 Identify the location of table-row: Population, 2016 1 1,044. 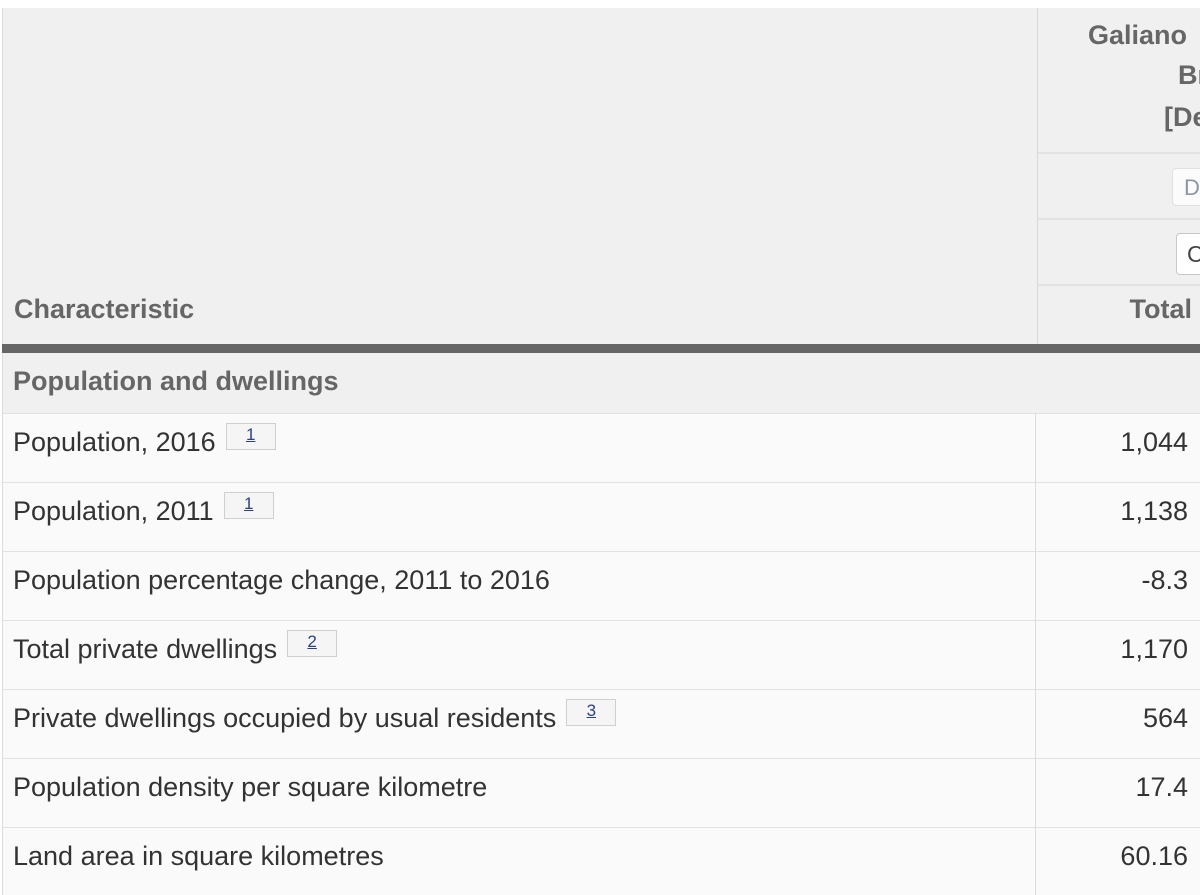
(601, 448).